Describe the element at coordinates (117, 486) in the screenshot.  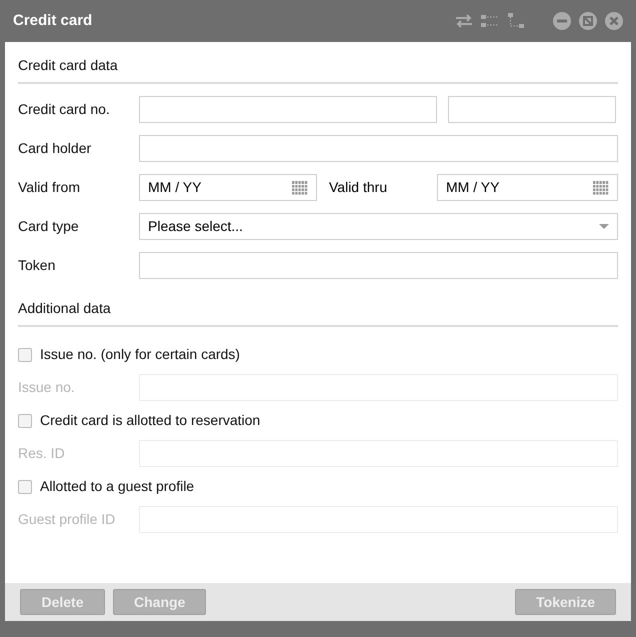
I see `checkbox-label: Allotted to a guest profile` at that location.